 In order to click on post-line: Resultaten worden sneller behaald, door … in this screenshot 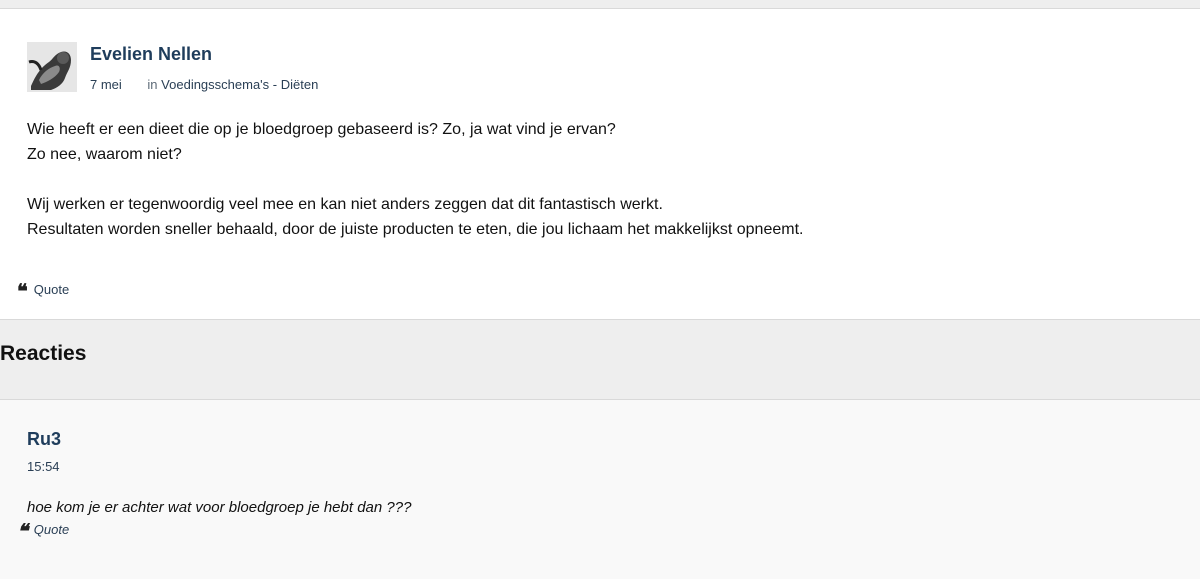, I will do `click(415, 229)`.